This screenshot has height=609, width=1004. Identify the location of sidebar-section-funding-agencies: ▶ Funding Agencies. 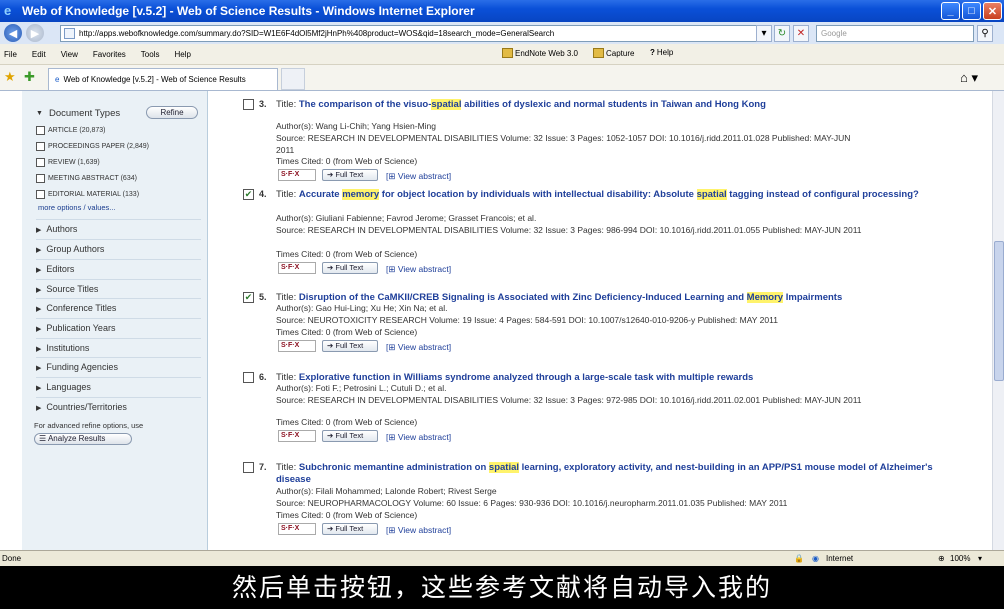
(118, 367).